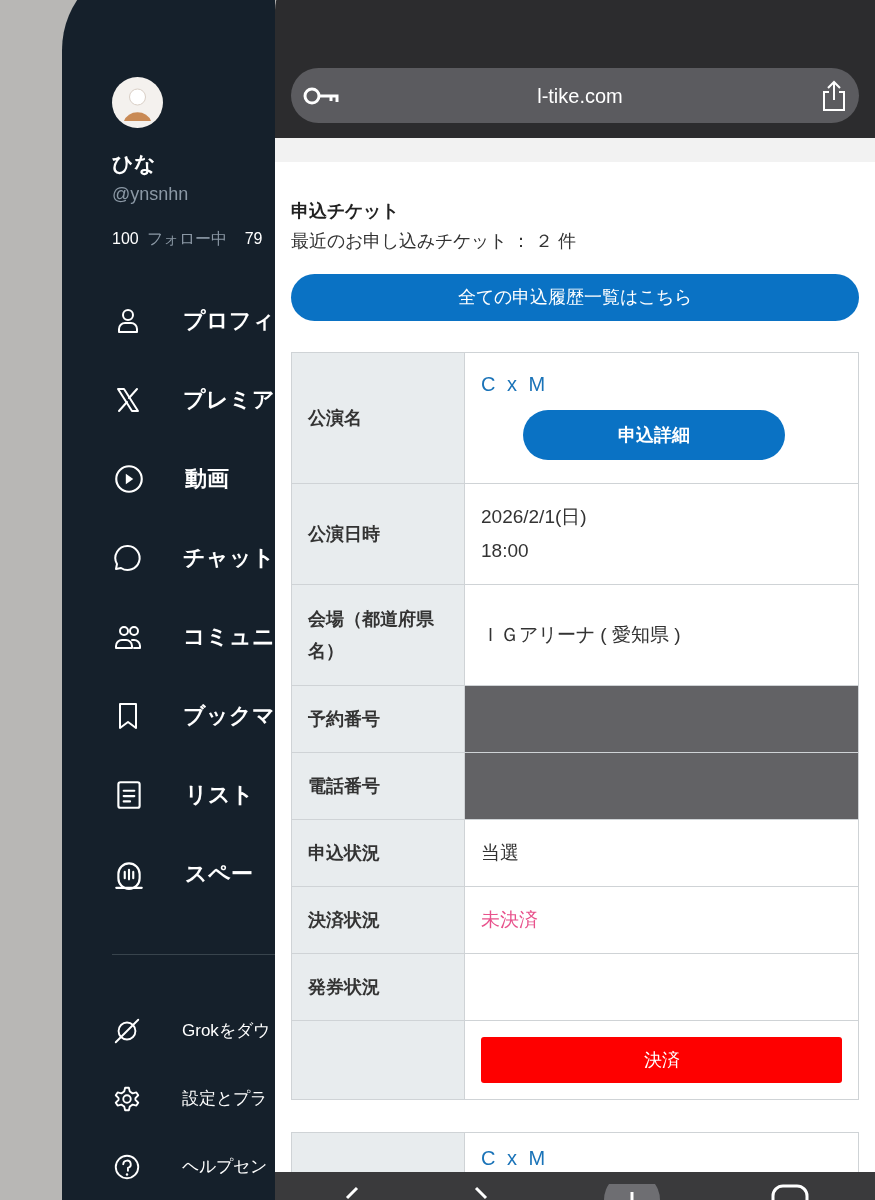 This screenshot has width=875, height=1200. What do you see at coordinates (378, 920) in the screenshot?
I see `label-cell: 決済状況` at bounding box center [378, 920].